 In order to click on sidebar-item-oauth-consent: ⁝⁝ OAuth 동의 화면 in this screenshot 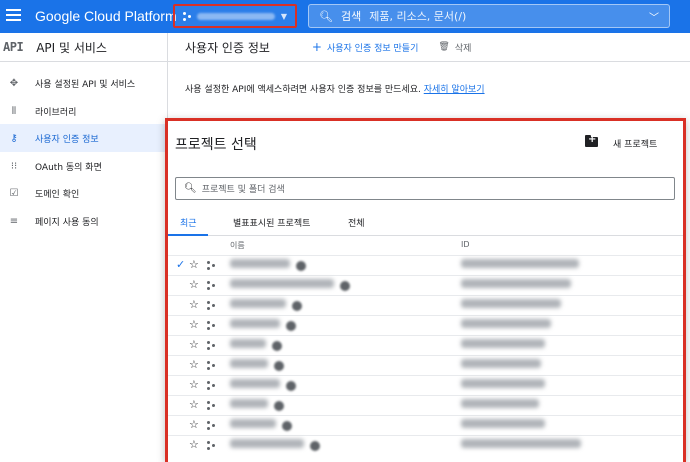, I will do `click(84, 166)`.